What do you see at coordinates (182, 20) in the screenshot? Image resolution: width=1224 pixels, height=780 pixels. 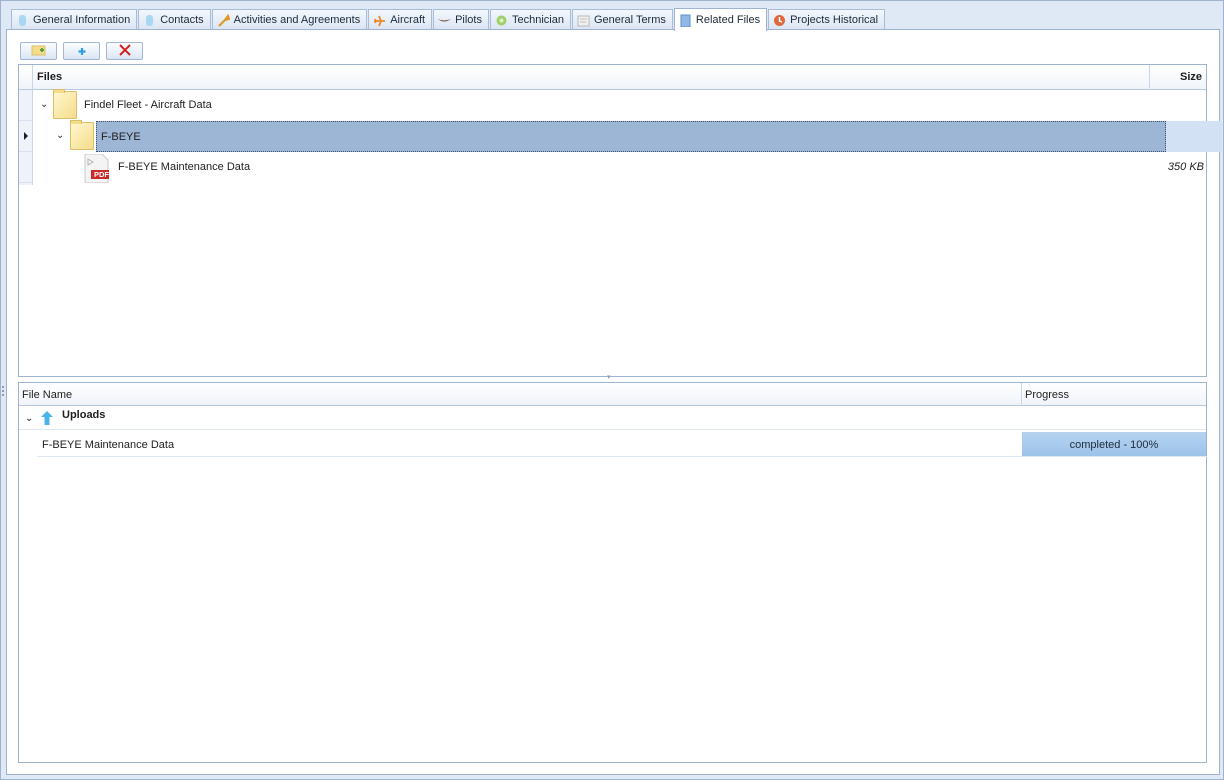 I see `tab-label: Contacts` at bounding box center [182, 20].